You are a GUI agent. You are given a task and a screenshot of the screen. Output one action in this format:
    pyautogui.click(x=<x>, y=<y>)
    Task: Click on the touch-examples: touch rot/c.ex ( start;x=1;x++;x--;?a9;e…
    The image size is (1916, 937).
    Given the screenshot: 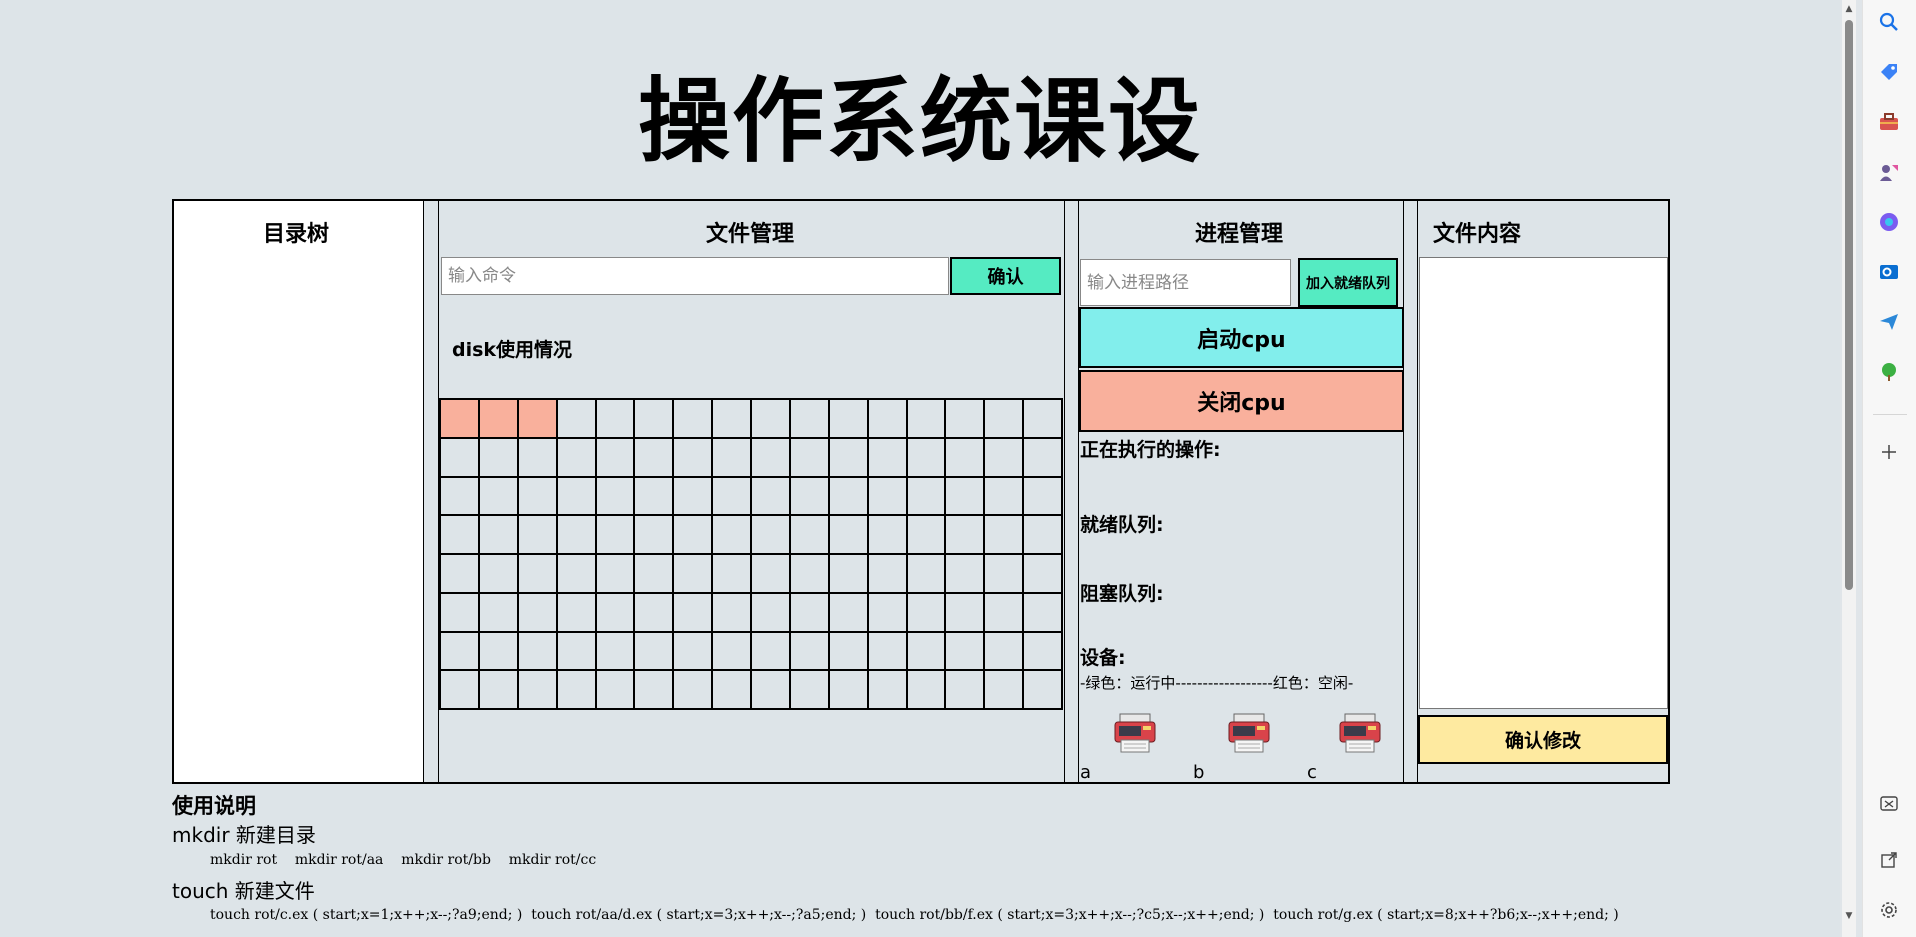 What is the action you would take?
    pyautogui.click(x=914, y=915)
    